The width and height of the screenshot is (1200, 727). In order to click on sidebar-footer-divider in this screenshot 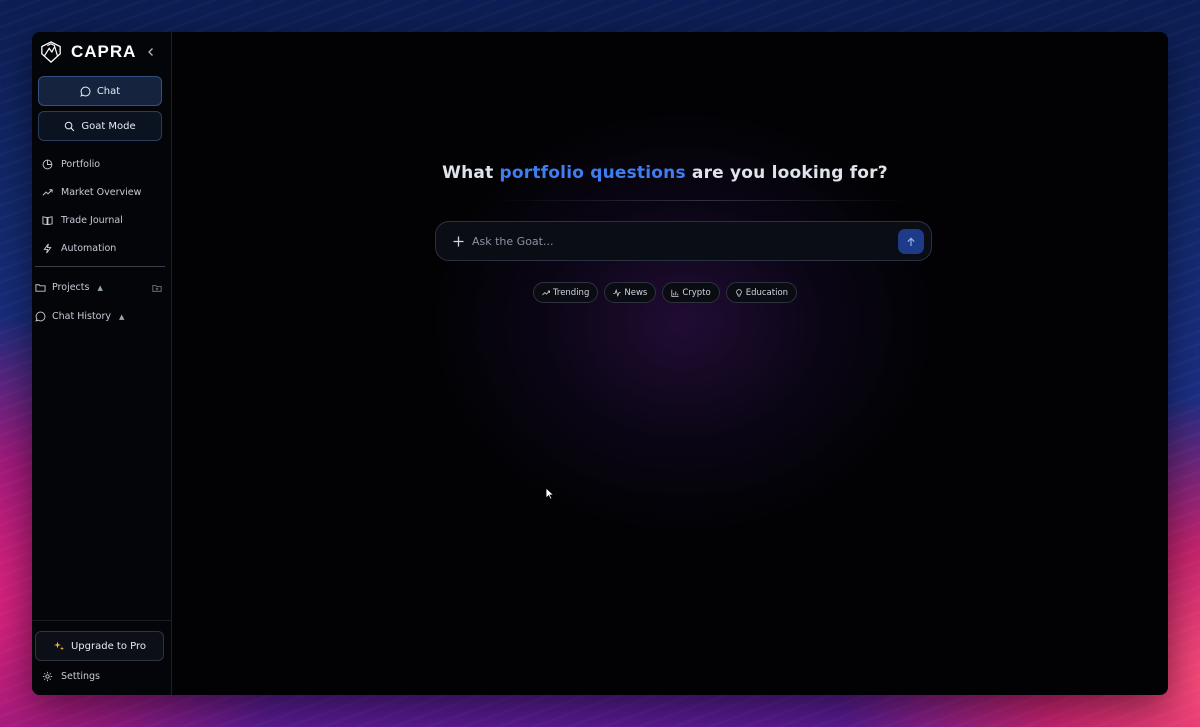, I will do `click(102, 620)`.